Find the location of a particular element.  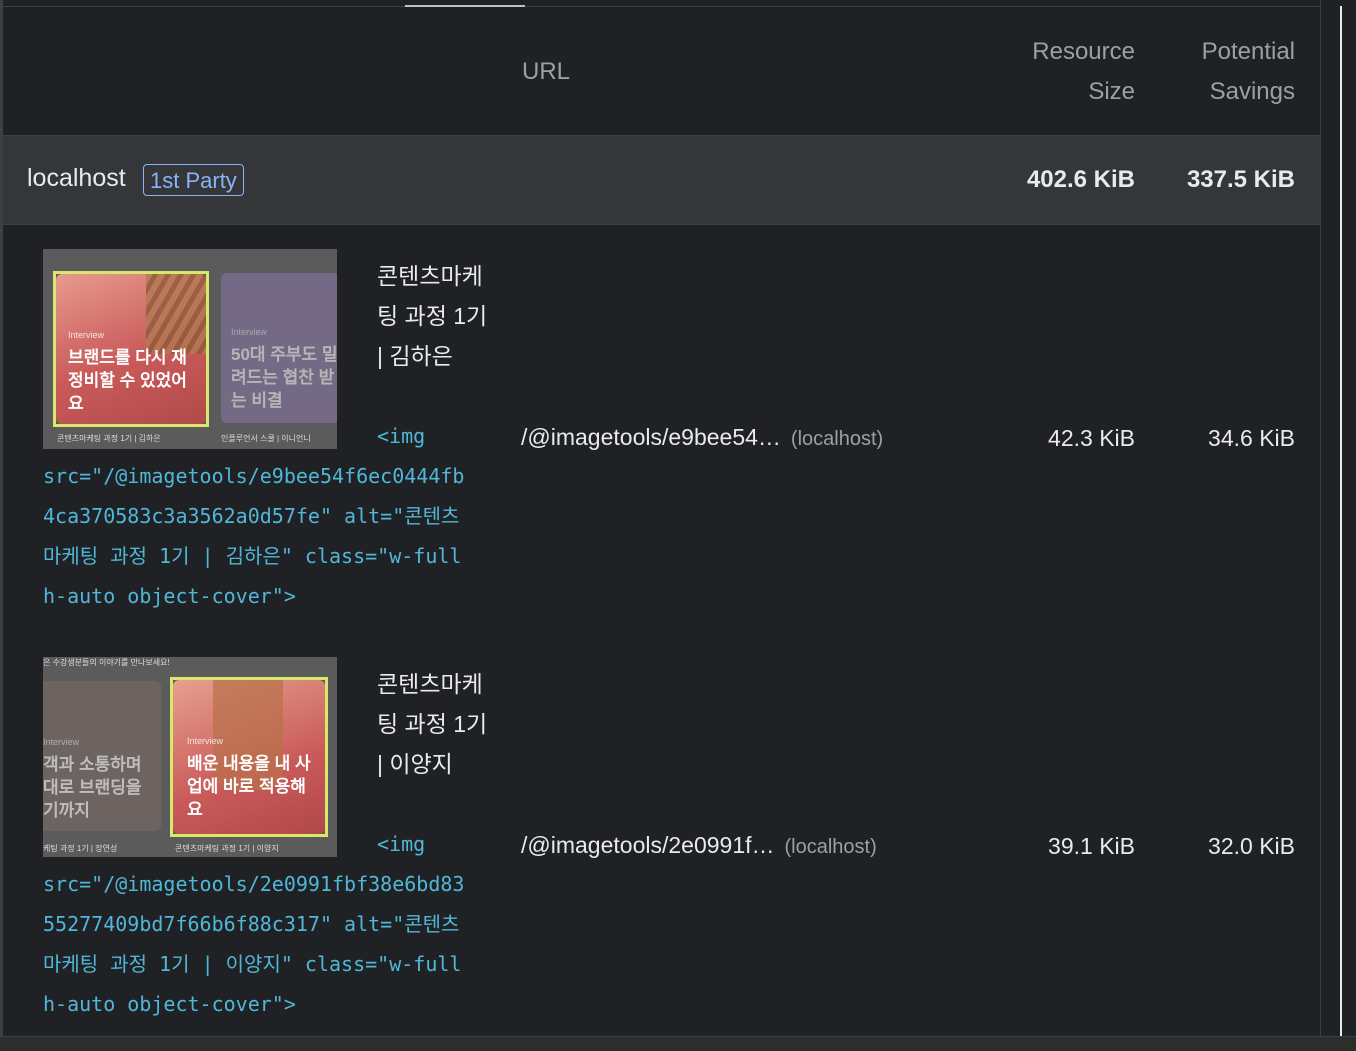

header-potential-savings: Potential Savings is located at coordinates (1248, 71).